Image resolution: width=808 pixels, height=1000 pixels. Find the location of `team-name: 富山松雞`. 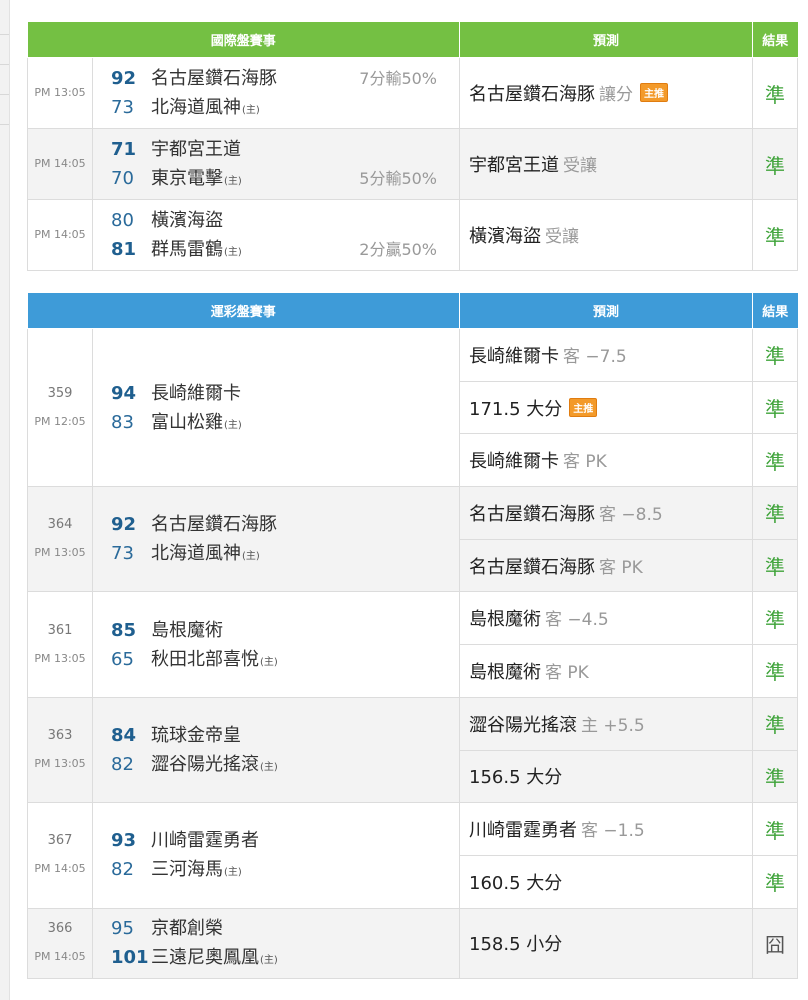

team-name: 富山松雞 is located at coordinates (187, 422).